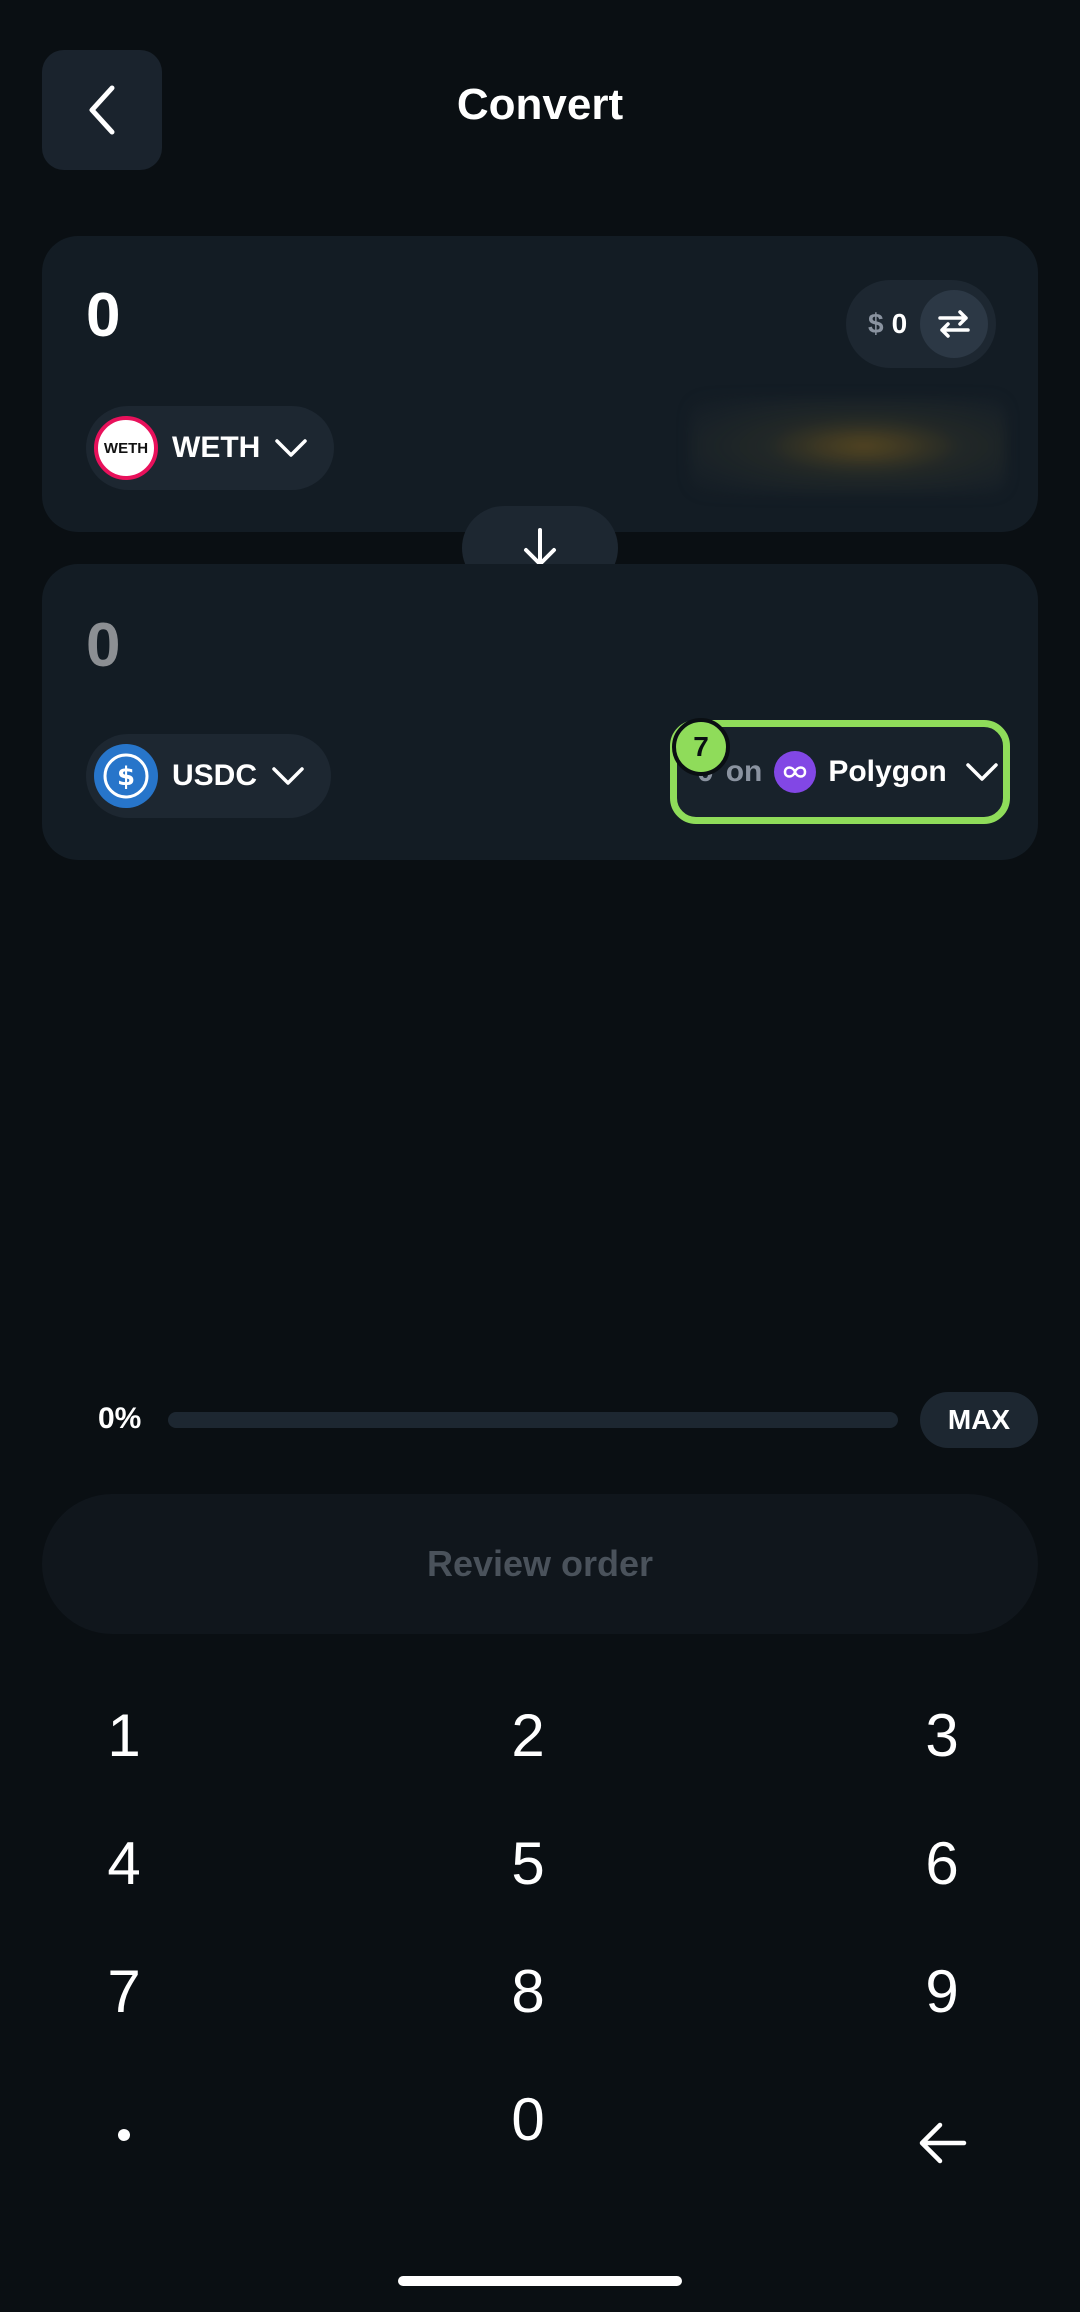 The image size is (1080, 2312). I want to click on to-token-label: USDC, so click(215, 775).